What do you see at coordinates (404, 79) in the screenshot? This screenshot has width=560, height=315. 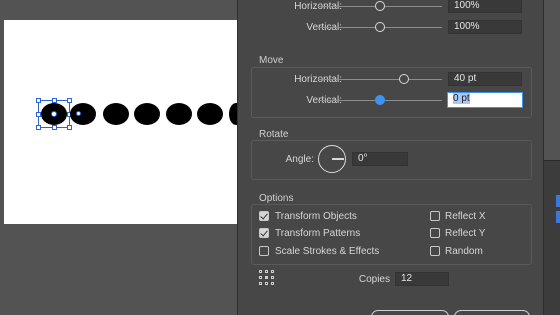 I see `move-horizontal-slider-thumb` at bounding box center [404, 79].